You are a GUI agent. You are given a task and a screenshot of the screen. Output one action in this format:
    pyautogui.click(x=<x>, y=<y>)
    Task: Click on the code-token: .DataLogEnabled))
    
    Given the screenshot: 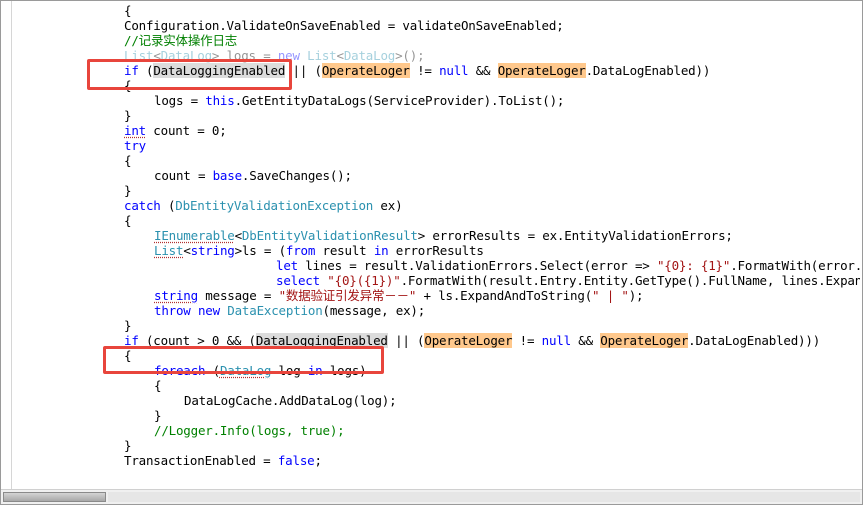 What is the action you would take?
    pyautogui.click(x=648, y=70)
    